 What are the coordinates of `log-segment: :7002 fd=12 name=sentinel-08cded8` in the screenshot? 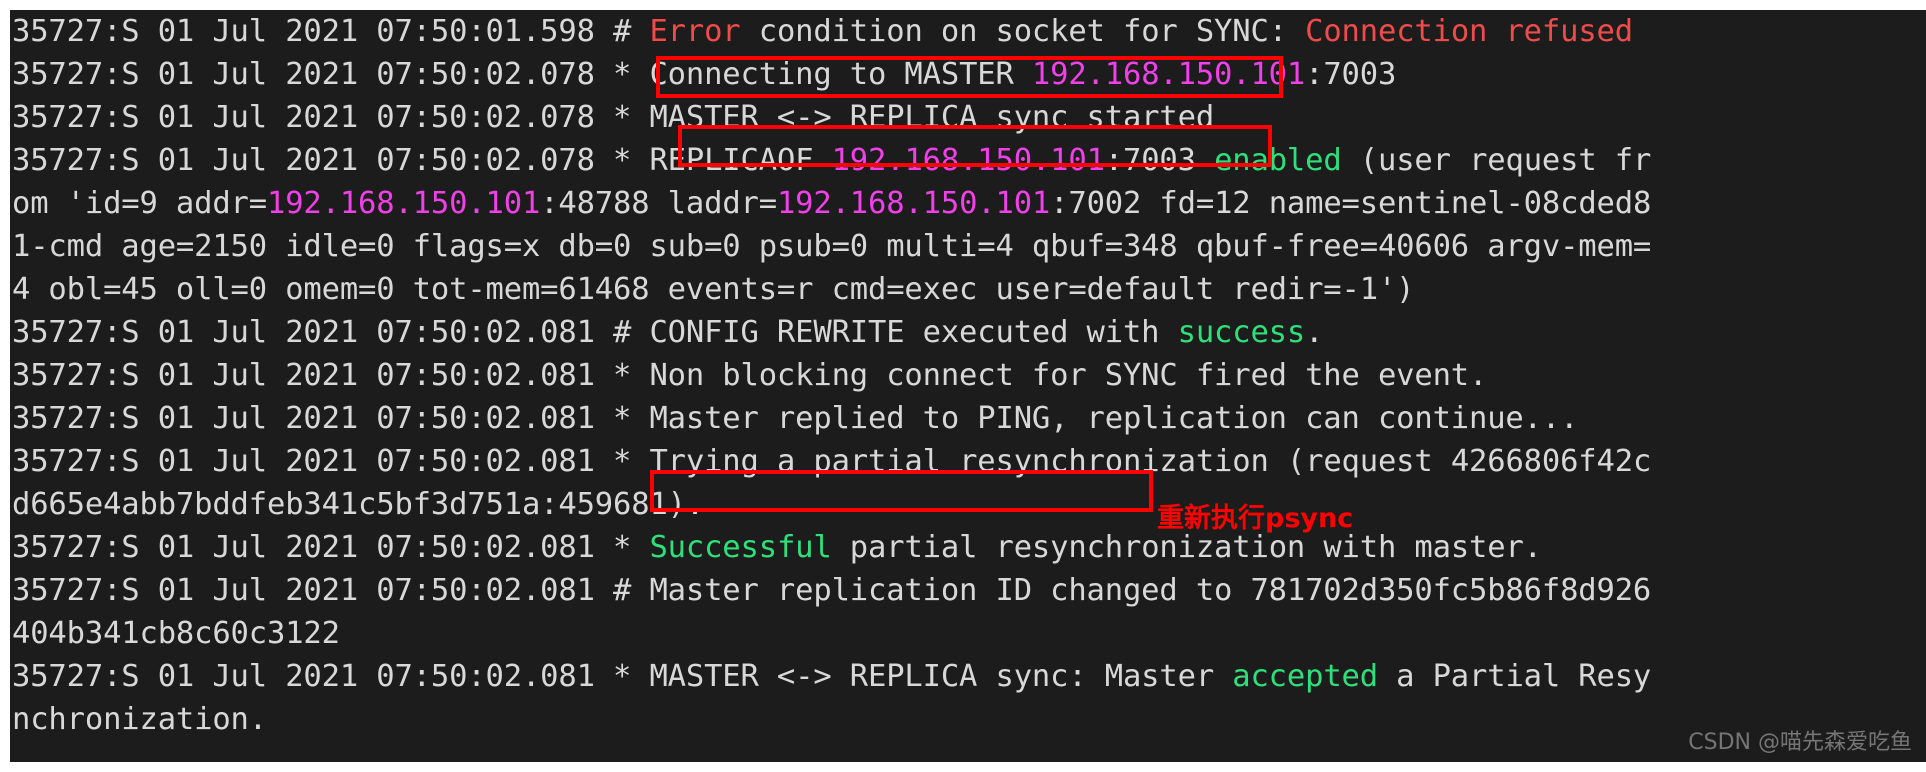 It's located at (1351, 203).